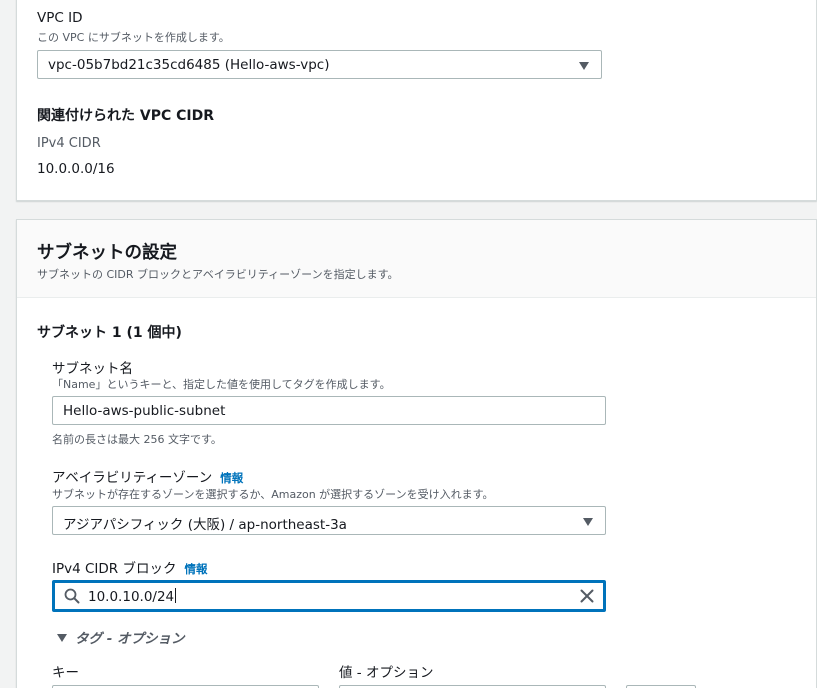 The height and width of the screenshot is (688, 817). Describe the element at coordinates (60, 18) in the screenshot. I see `vpc-id-label: VPC ID` at that location.